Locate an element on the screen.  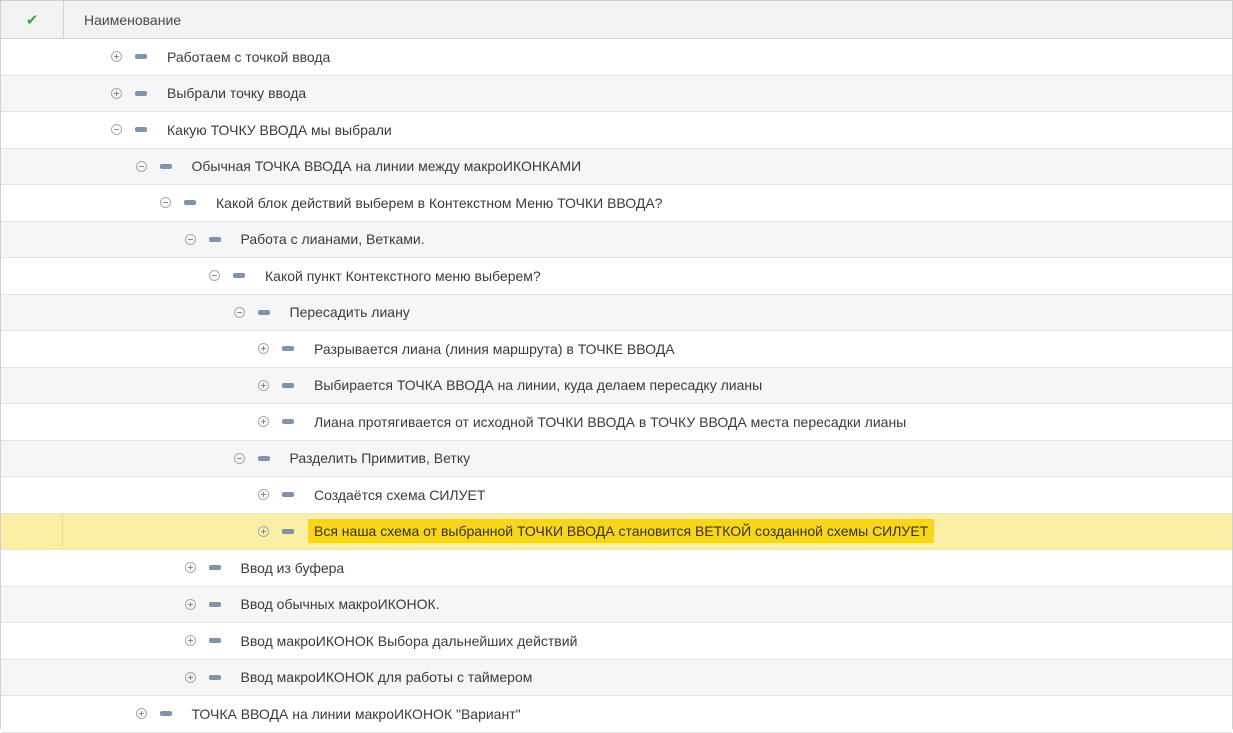
row-name-cell: Какую ТОЧКУ ВВОДА мы выбрали is located at coordinates (227, 130).